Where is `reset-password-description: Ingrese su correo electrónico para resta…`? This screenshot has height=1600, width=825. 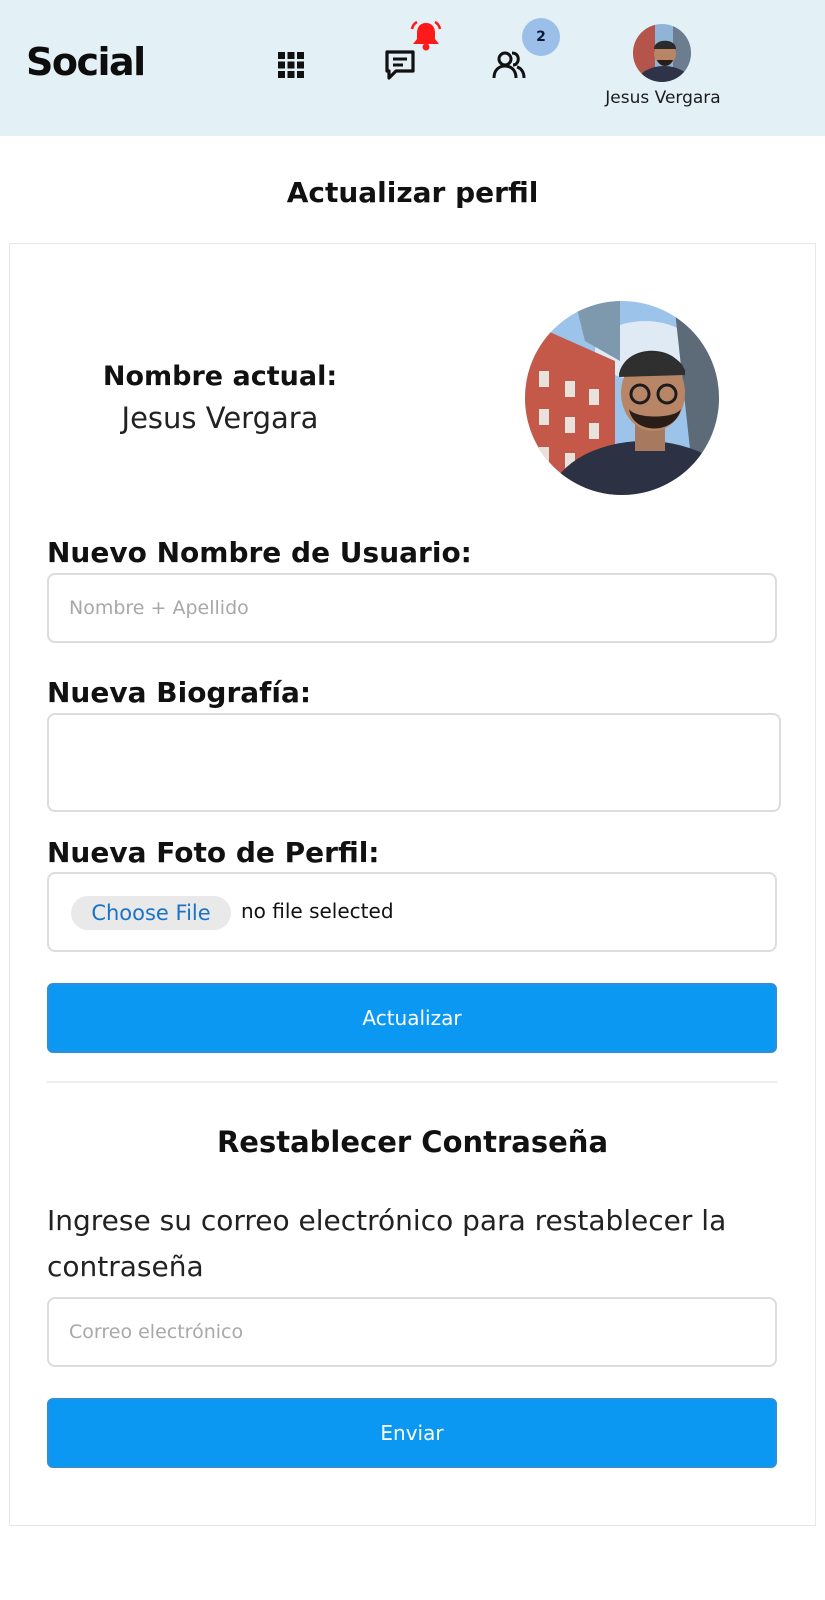 reset-password-description: Ingrese su correo electrónico para resta… is located at coordinates (387, 1243).